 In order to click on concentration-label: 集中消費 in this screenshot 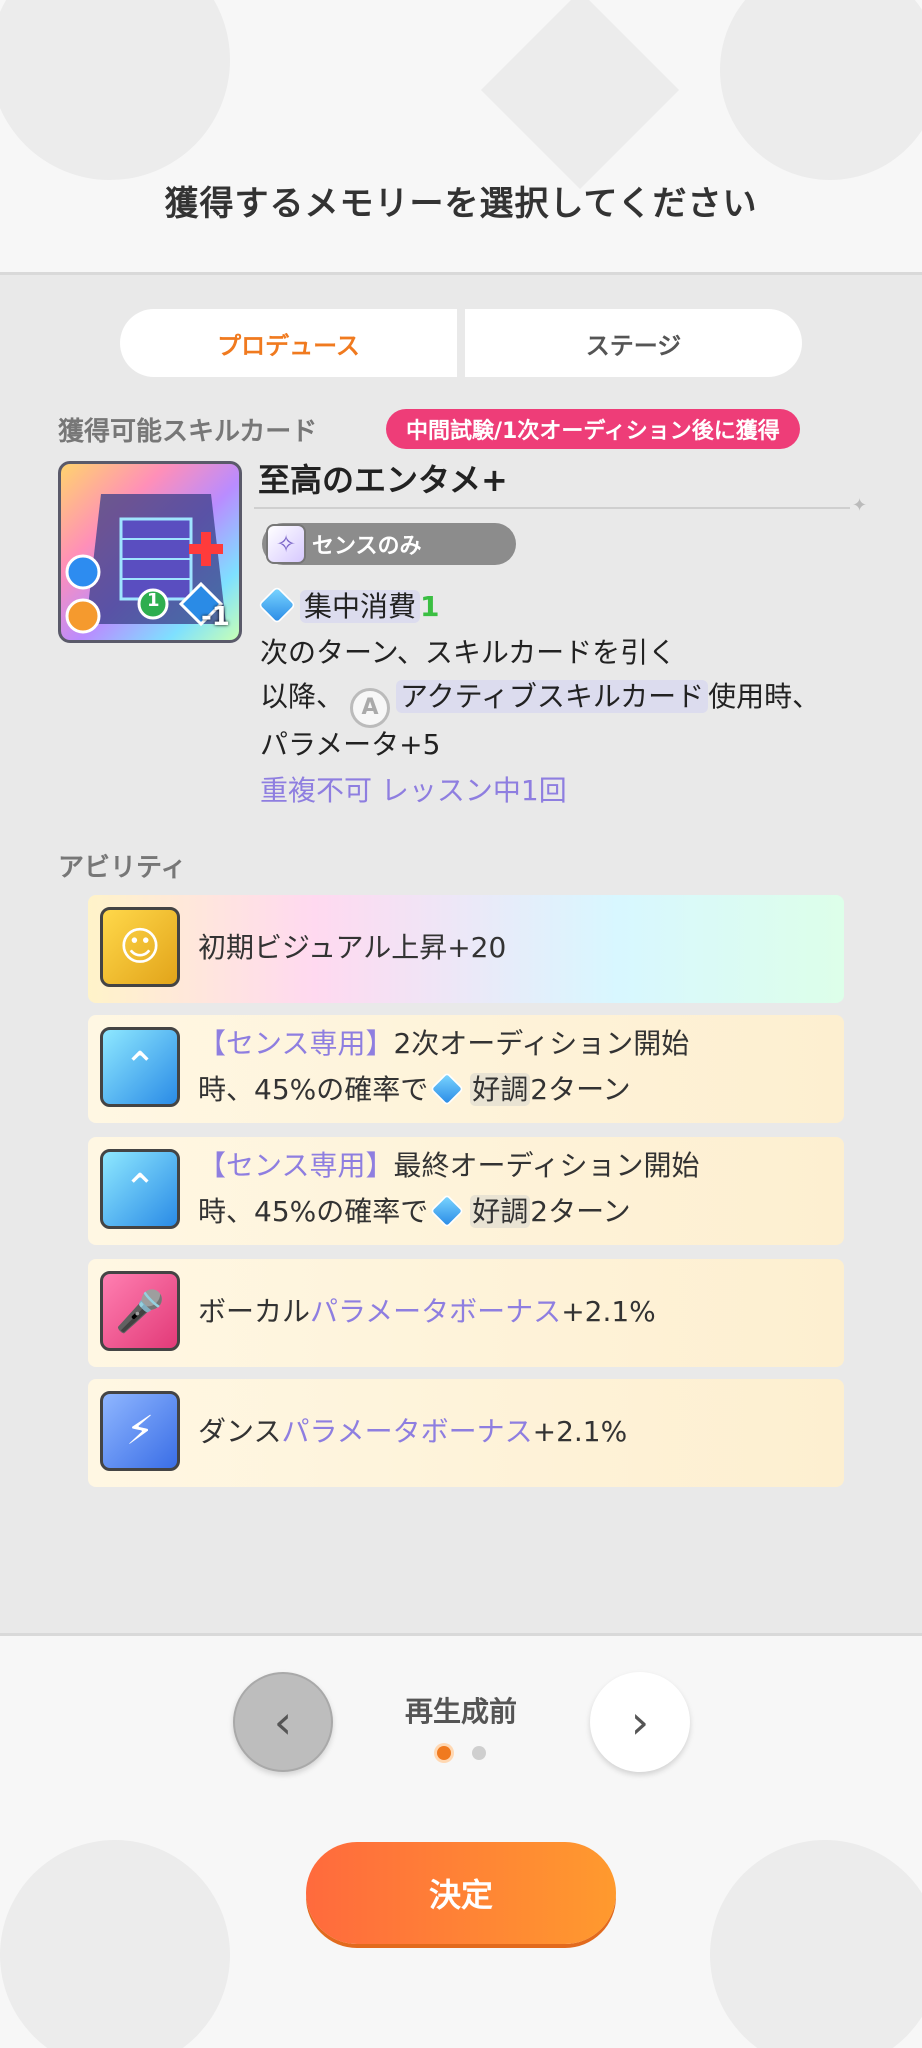, I will do `click(360, 606)`.